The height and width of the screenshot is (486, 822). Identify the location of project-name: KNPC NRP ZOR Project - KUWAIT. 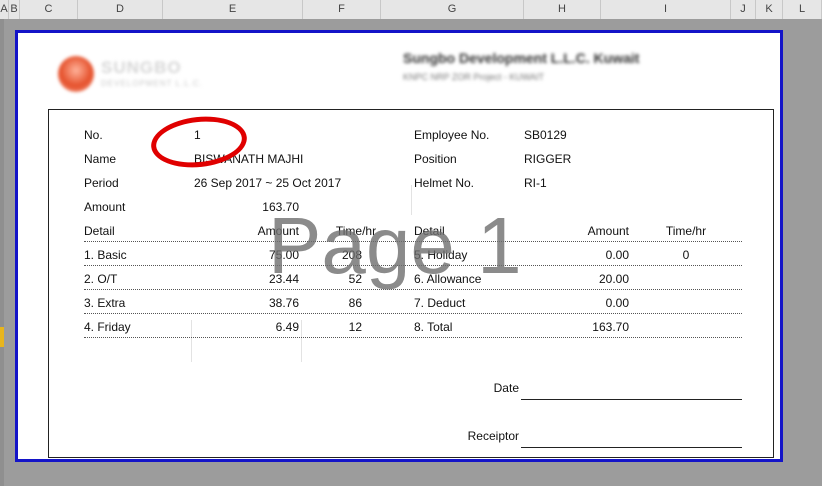
(474, 77).